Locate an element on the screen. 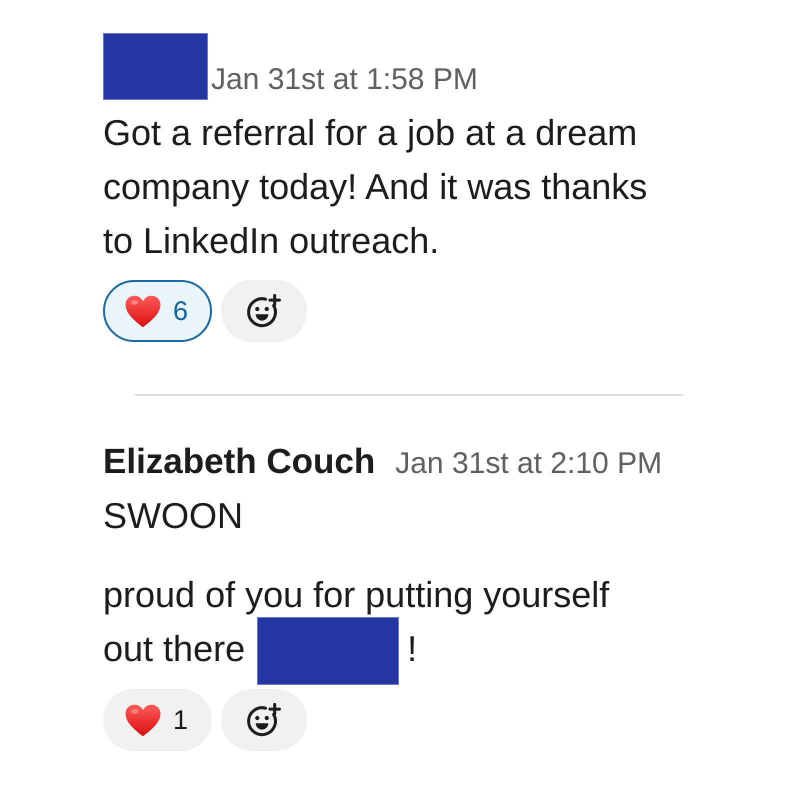  reaction-button: 6 is located at coordinates (157, 311).